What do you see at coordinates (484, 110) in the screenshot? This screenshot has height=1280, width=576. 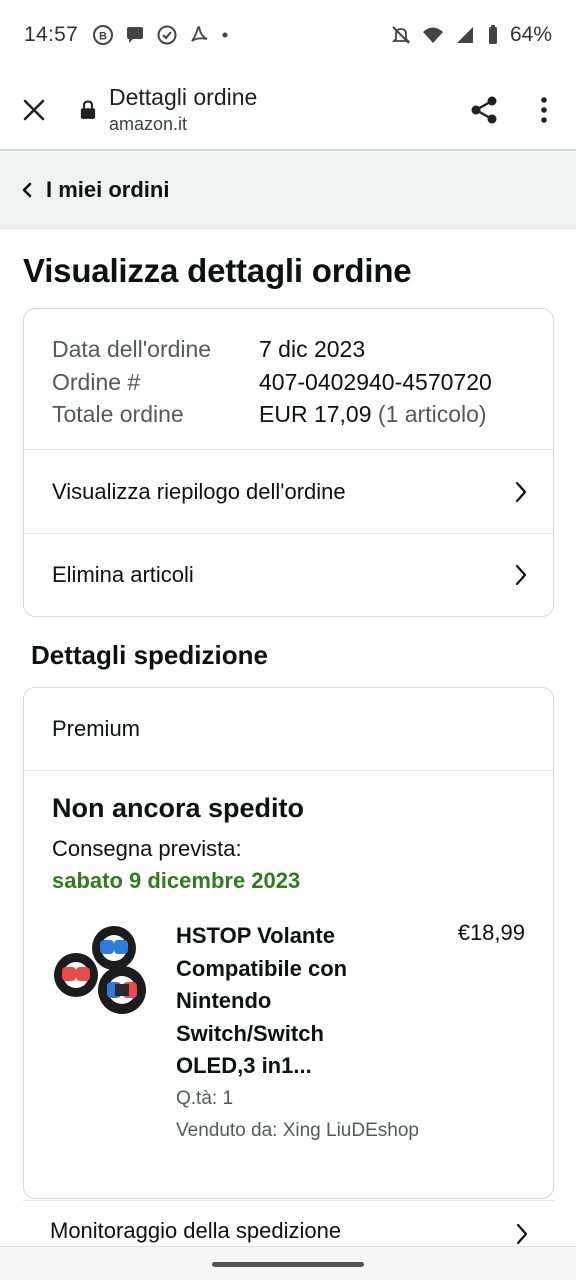 I see `share-icon` at bounding box center [484, 110].